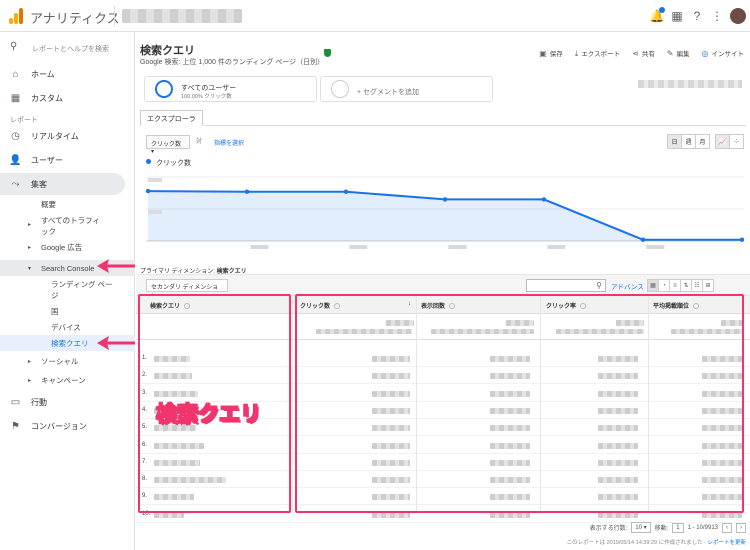 The image size is (750, 550). I want to click on sidebar-sub-label: ソーシャル, so click(60, 361).